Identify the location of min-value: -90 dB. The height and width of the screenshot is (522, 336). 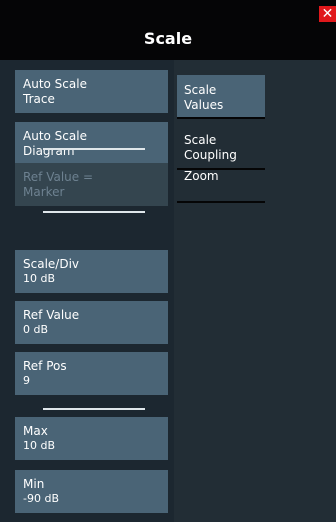
(41, 498).